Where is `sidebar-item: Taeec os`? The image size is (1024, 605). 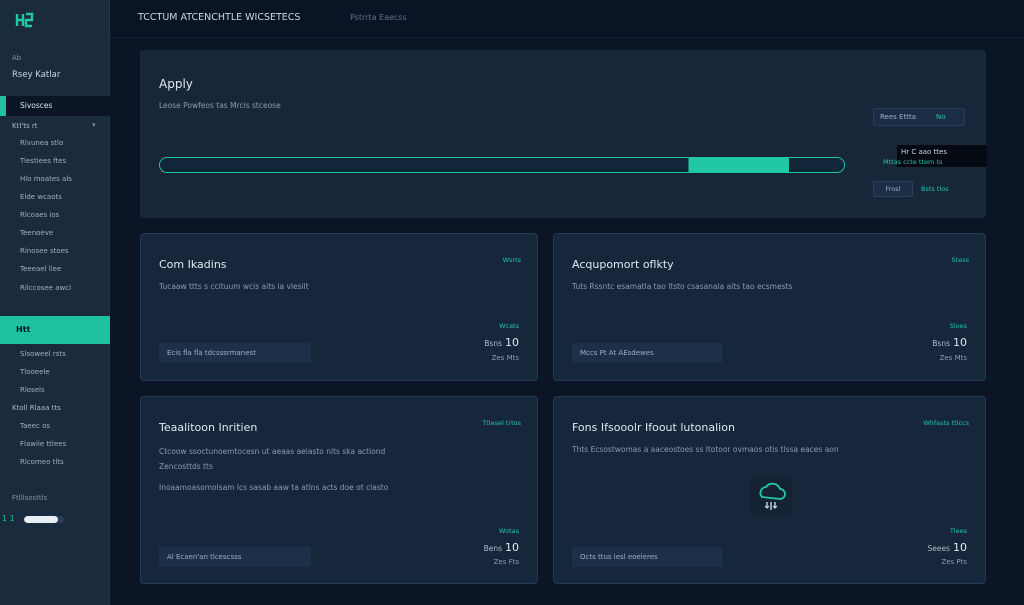 sidebar-item: Taeec os is located at coordinates (35, 426).